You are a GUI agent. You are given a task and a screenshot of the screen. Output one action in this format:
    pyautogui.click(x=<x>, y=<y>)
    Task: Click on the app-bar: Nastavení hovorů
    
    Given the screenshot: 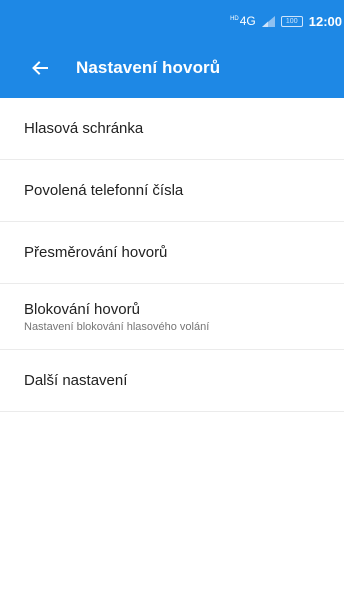 What is the action you would take?
    pyautogui.click(x=172, y=68)
    